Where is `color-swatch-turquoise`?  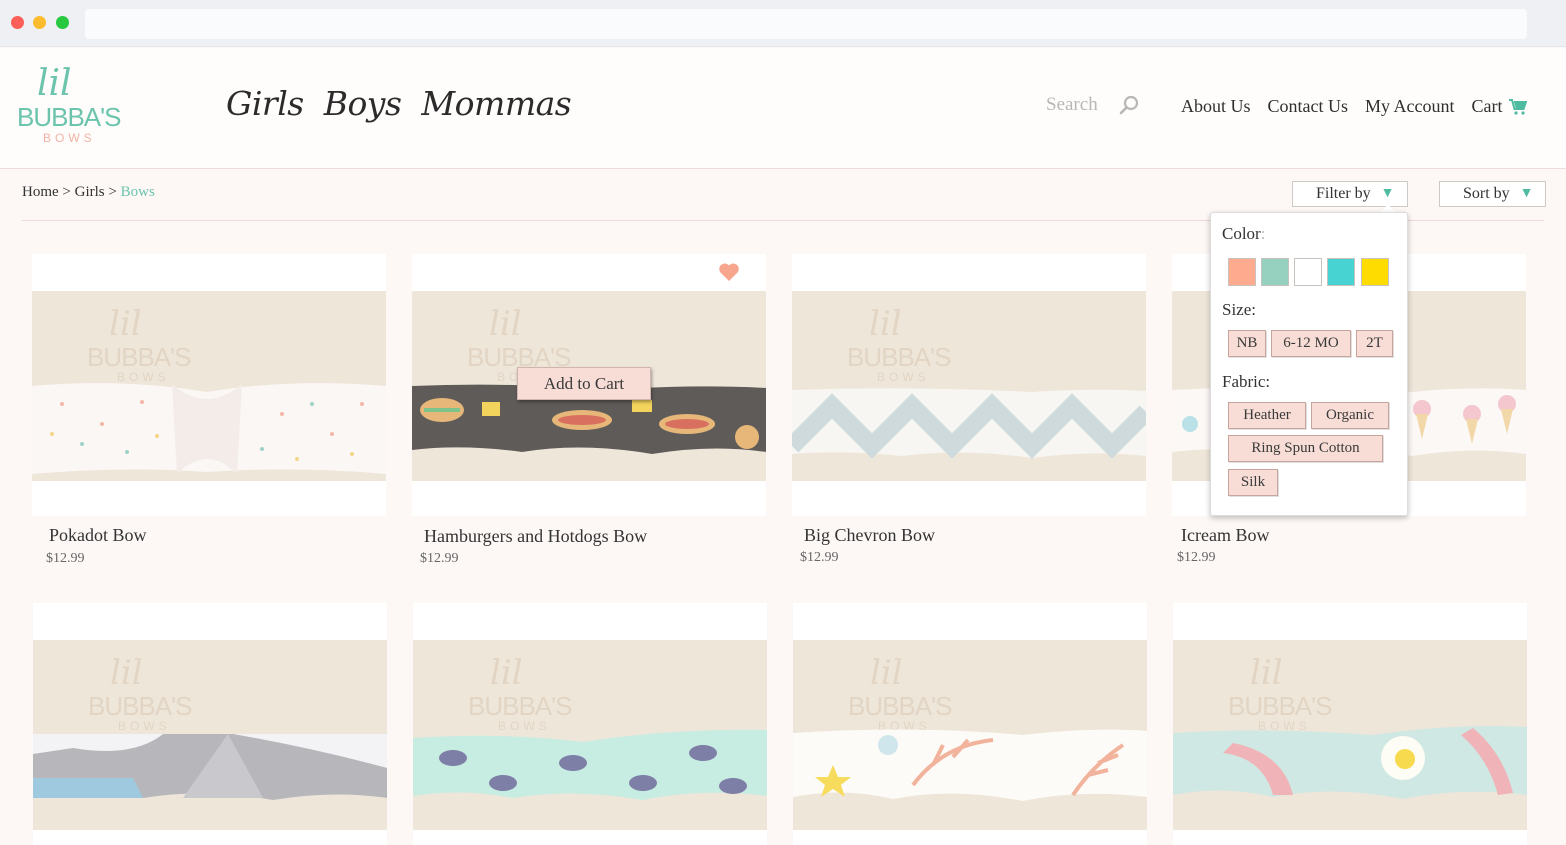
color-swatch-turquoise is located at coordinates (1341, 272).